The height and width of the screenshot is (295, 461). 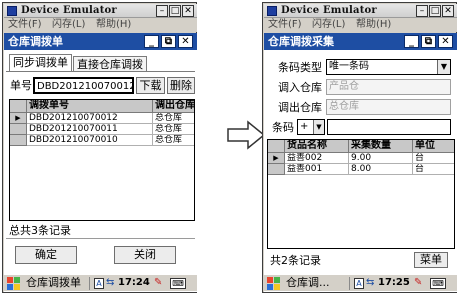 I want to click on left-emulator-menubar: 文件(F) 闪存(L) 帮助(H), so click(x=100, y=25).